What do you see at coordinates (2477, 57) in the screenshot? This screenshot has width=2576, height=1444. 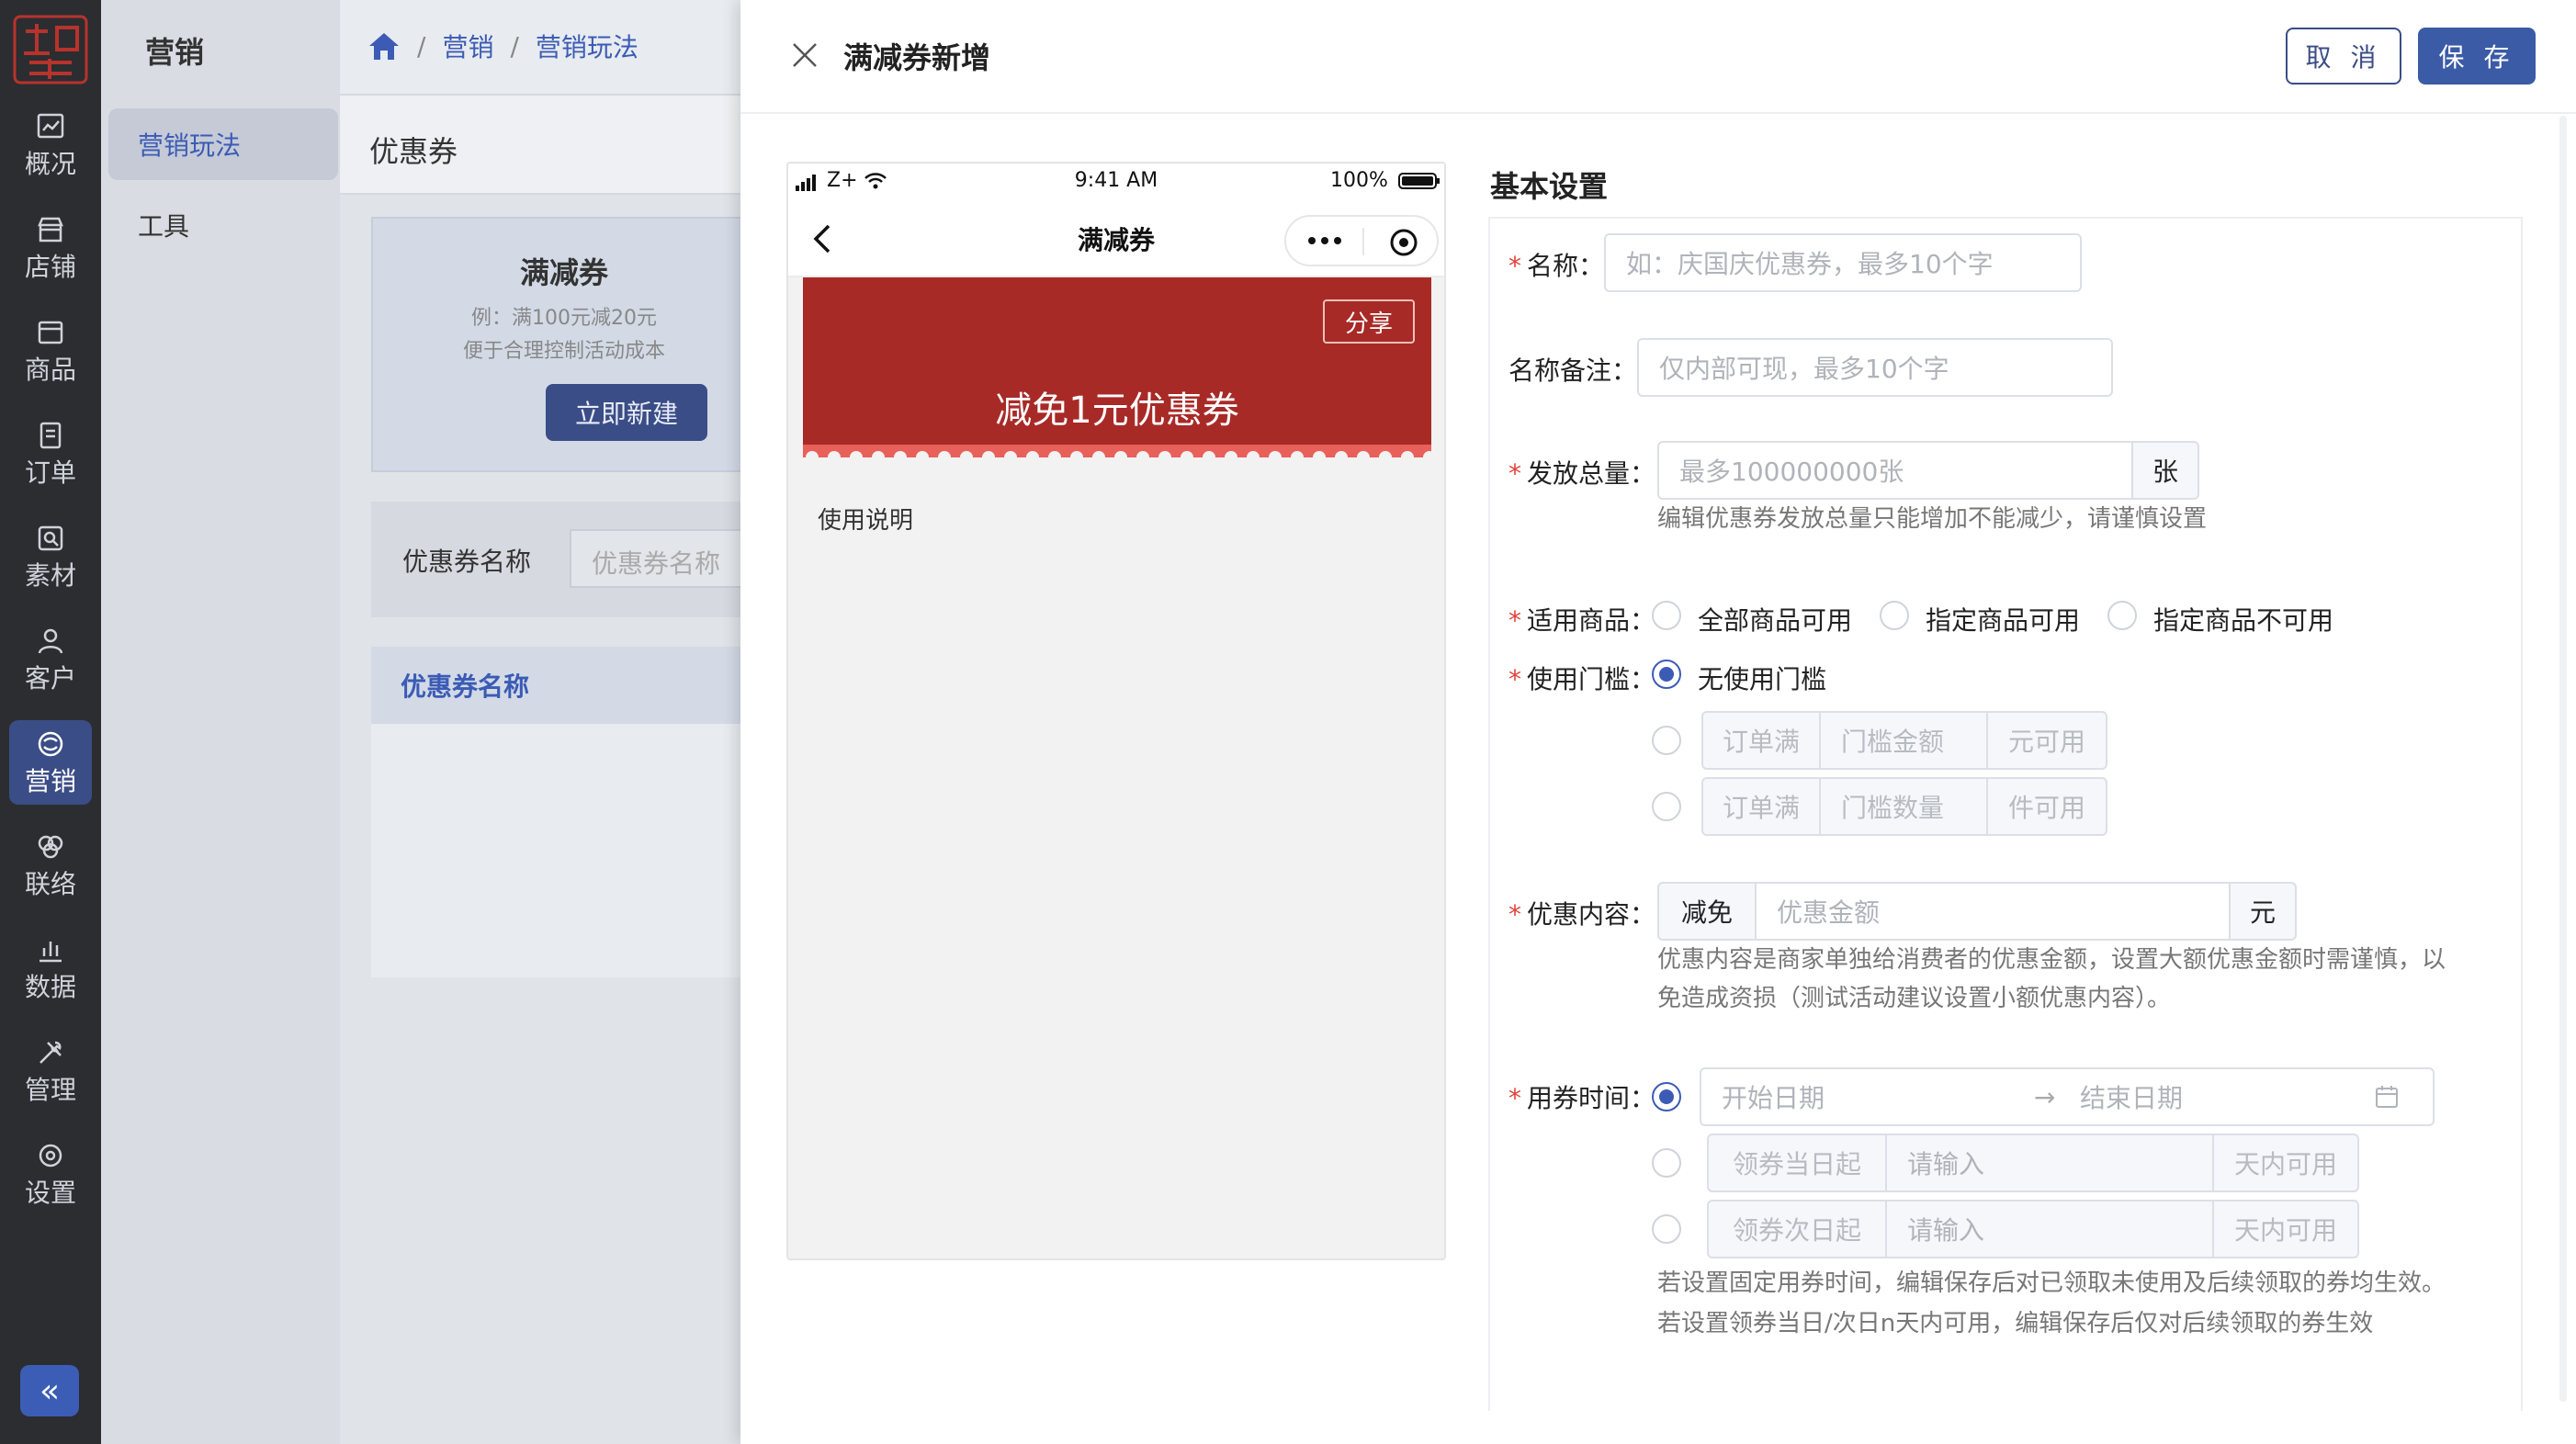 I see `save-button: 保 存` at bounding box center [2477, 57].